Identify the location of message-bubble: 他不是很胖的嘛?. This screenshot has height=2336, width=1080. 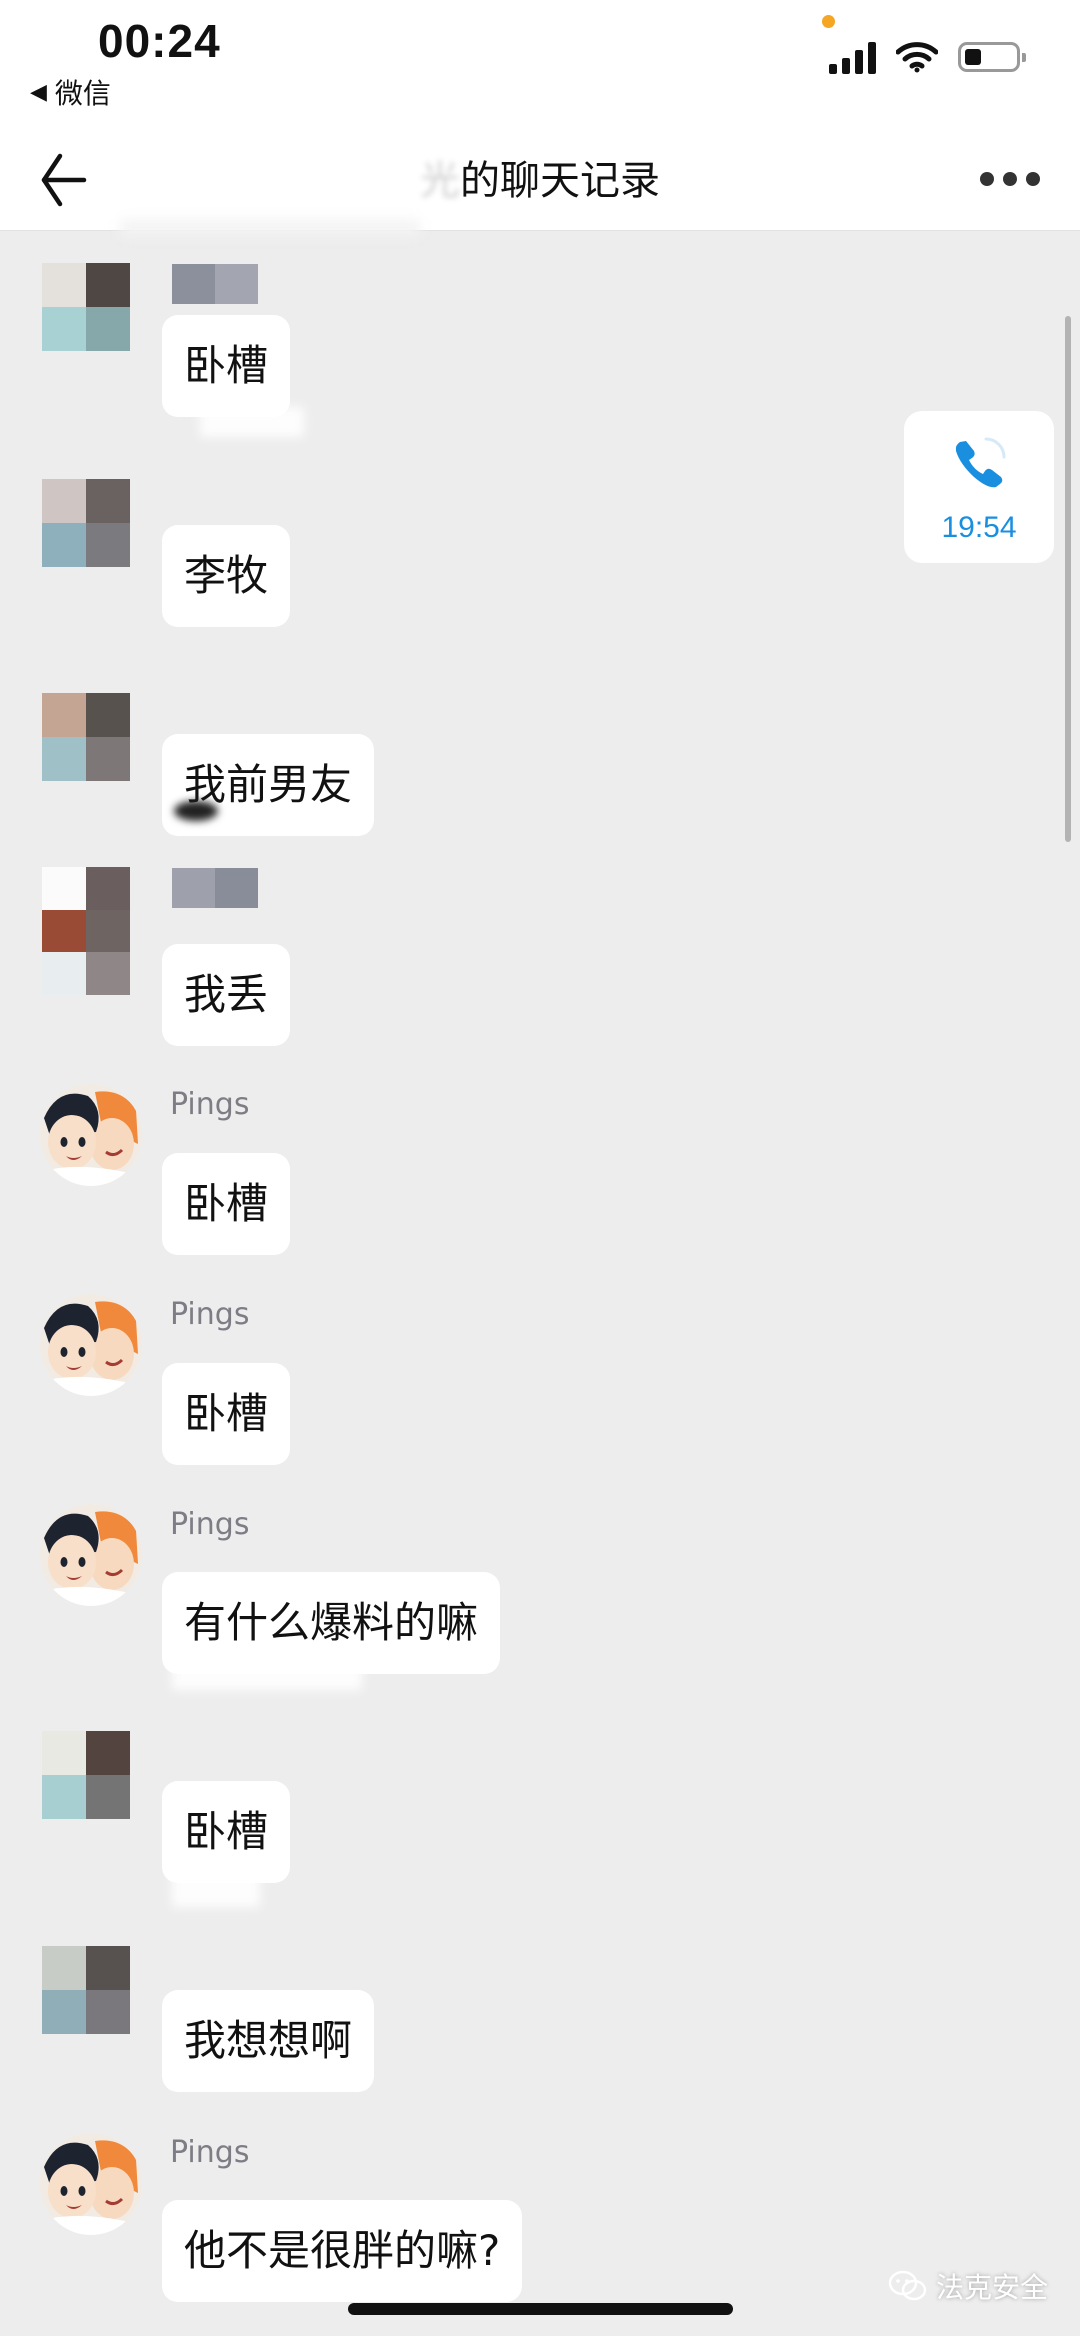
(342, 2251).